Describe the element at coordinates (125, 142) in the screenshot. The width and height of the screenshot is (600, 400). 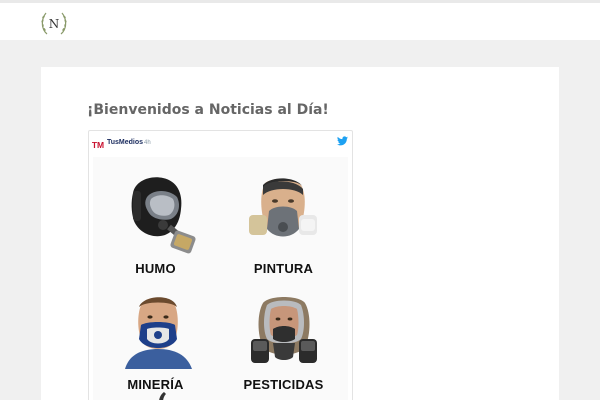
I see `tweet-account-name: TusMedios` at that location.